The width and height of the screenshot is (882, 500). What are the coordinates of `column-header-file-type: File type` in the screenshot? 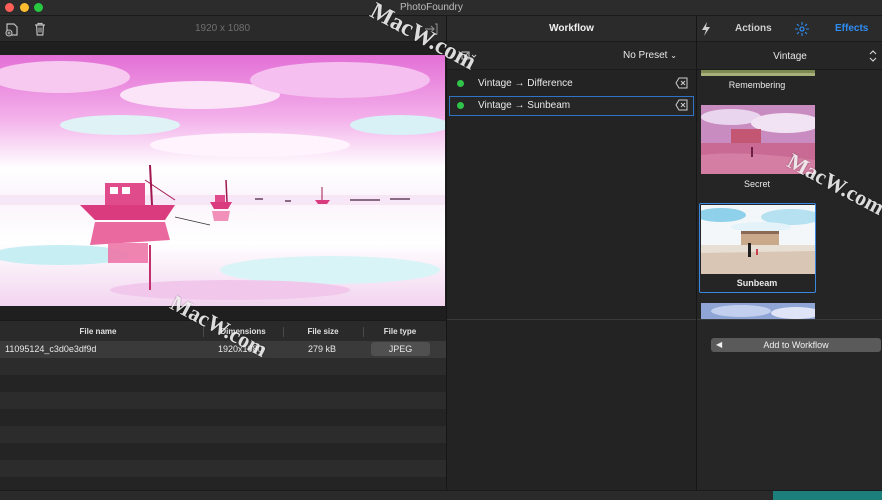 It's located at (400, 332).